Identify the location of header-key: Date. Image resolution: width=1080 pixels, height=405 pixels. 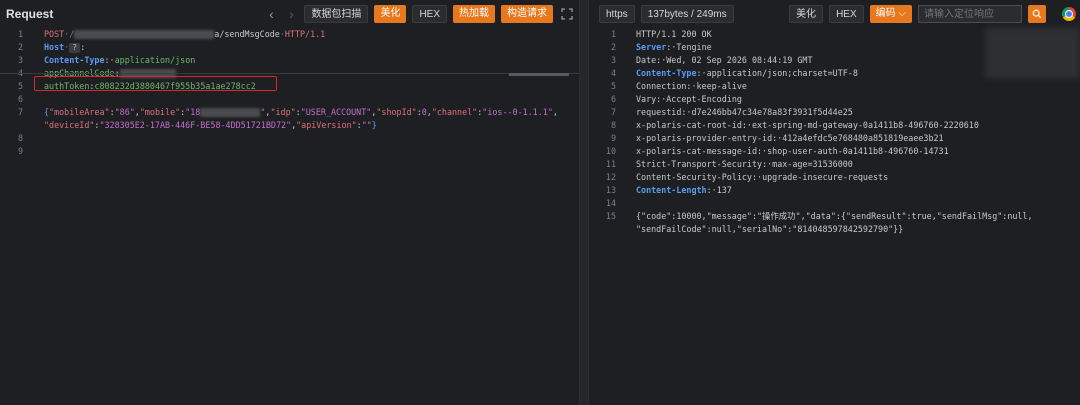
(646, 60).